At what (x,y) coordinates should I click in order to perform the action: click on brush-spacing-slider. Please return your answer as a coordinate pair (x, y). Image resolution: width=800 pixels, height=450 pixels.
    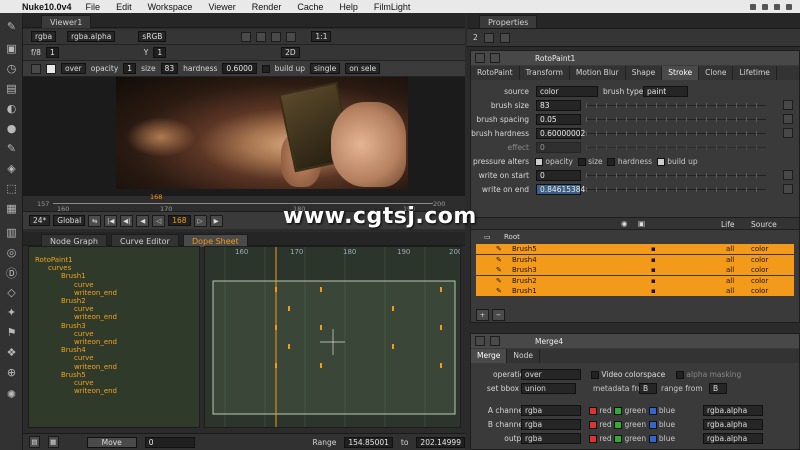
    Looking at the image, I should click on (676, 119).